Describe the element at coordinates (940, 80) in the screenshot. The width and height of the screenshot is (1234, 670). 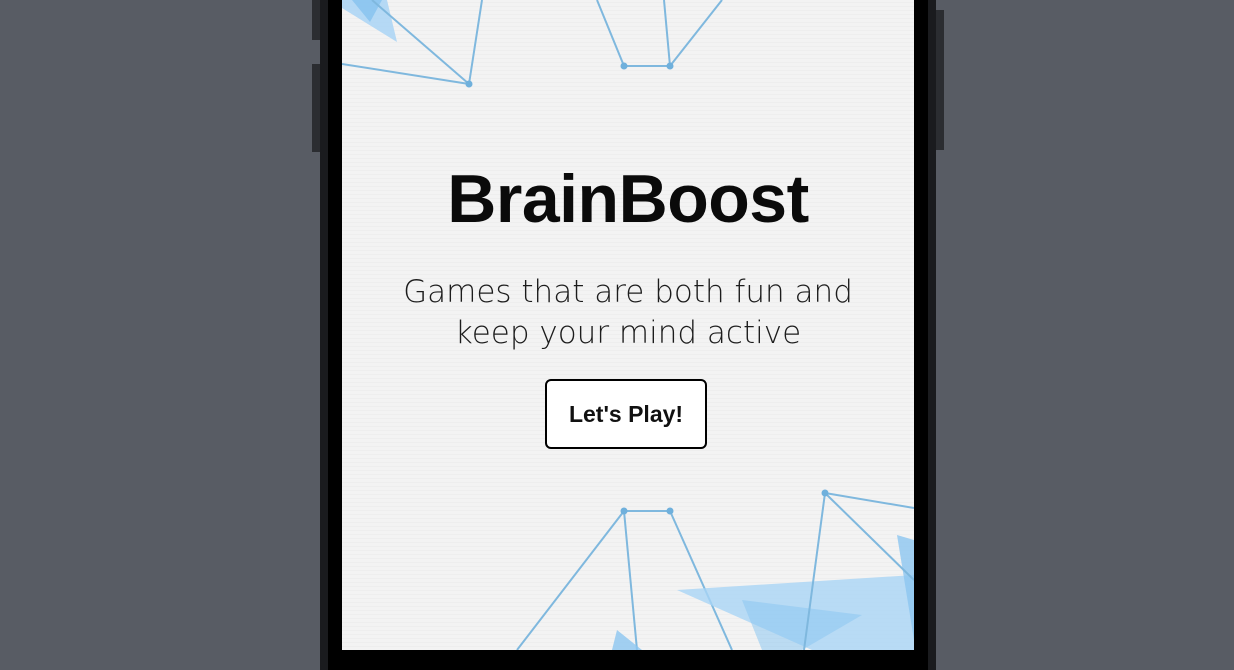
I see `power-button` at that location.